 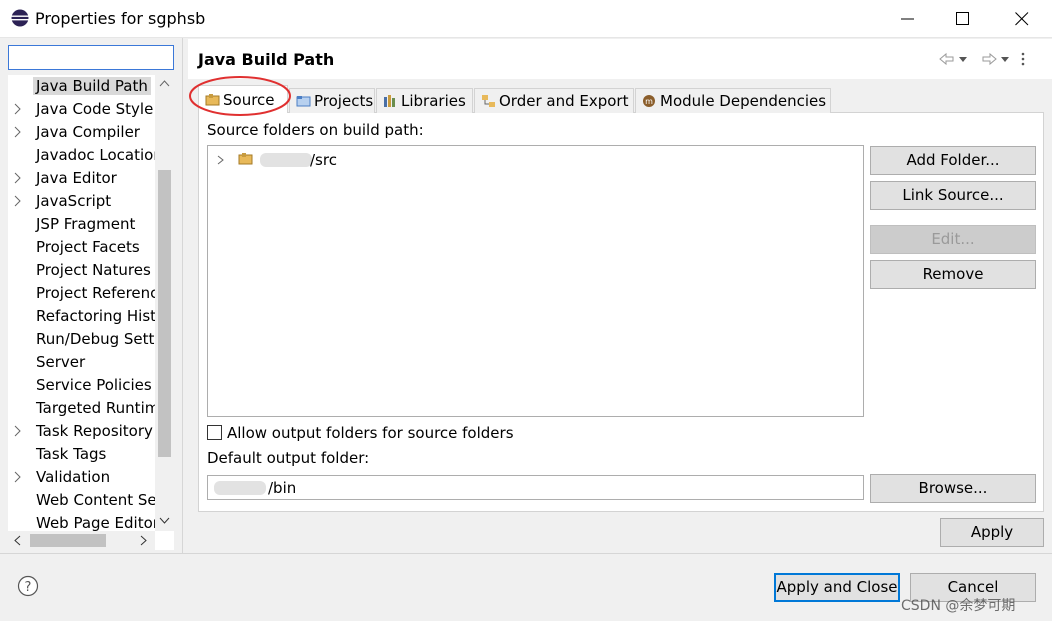 I want to click on tree-item-label: Validation, so click(x=73, y=477).